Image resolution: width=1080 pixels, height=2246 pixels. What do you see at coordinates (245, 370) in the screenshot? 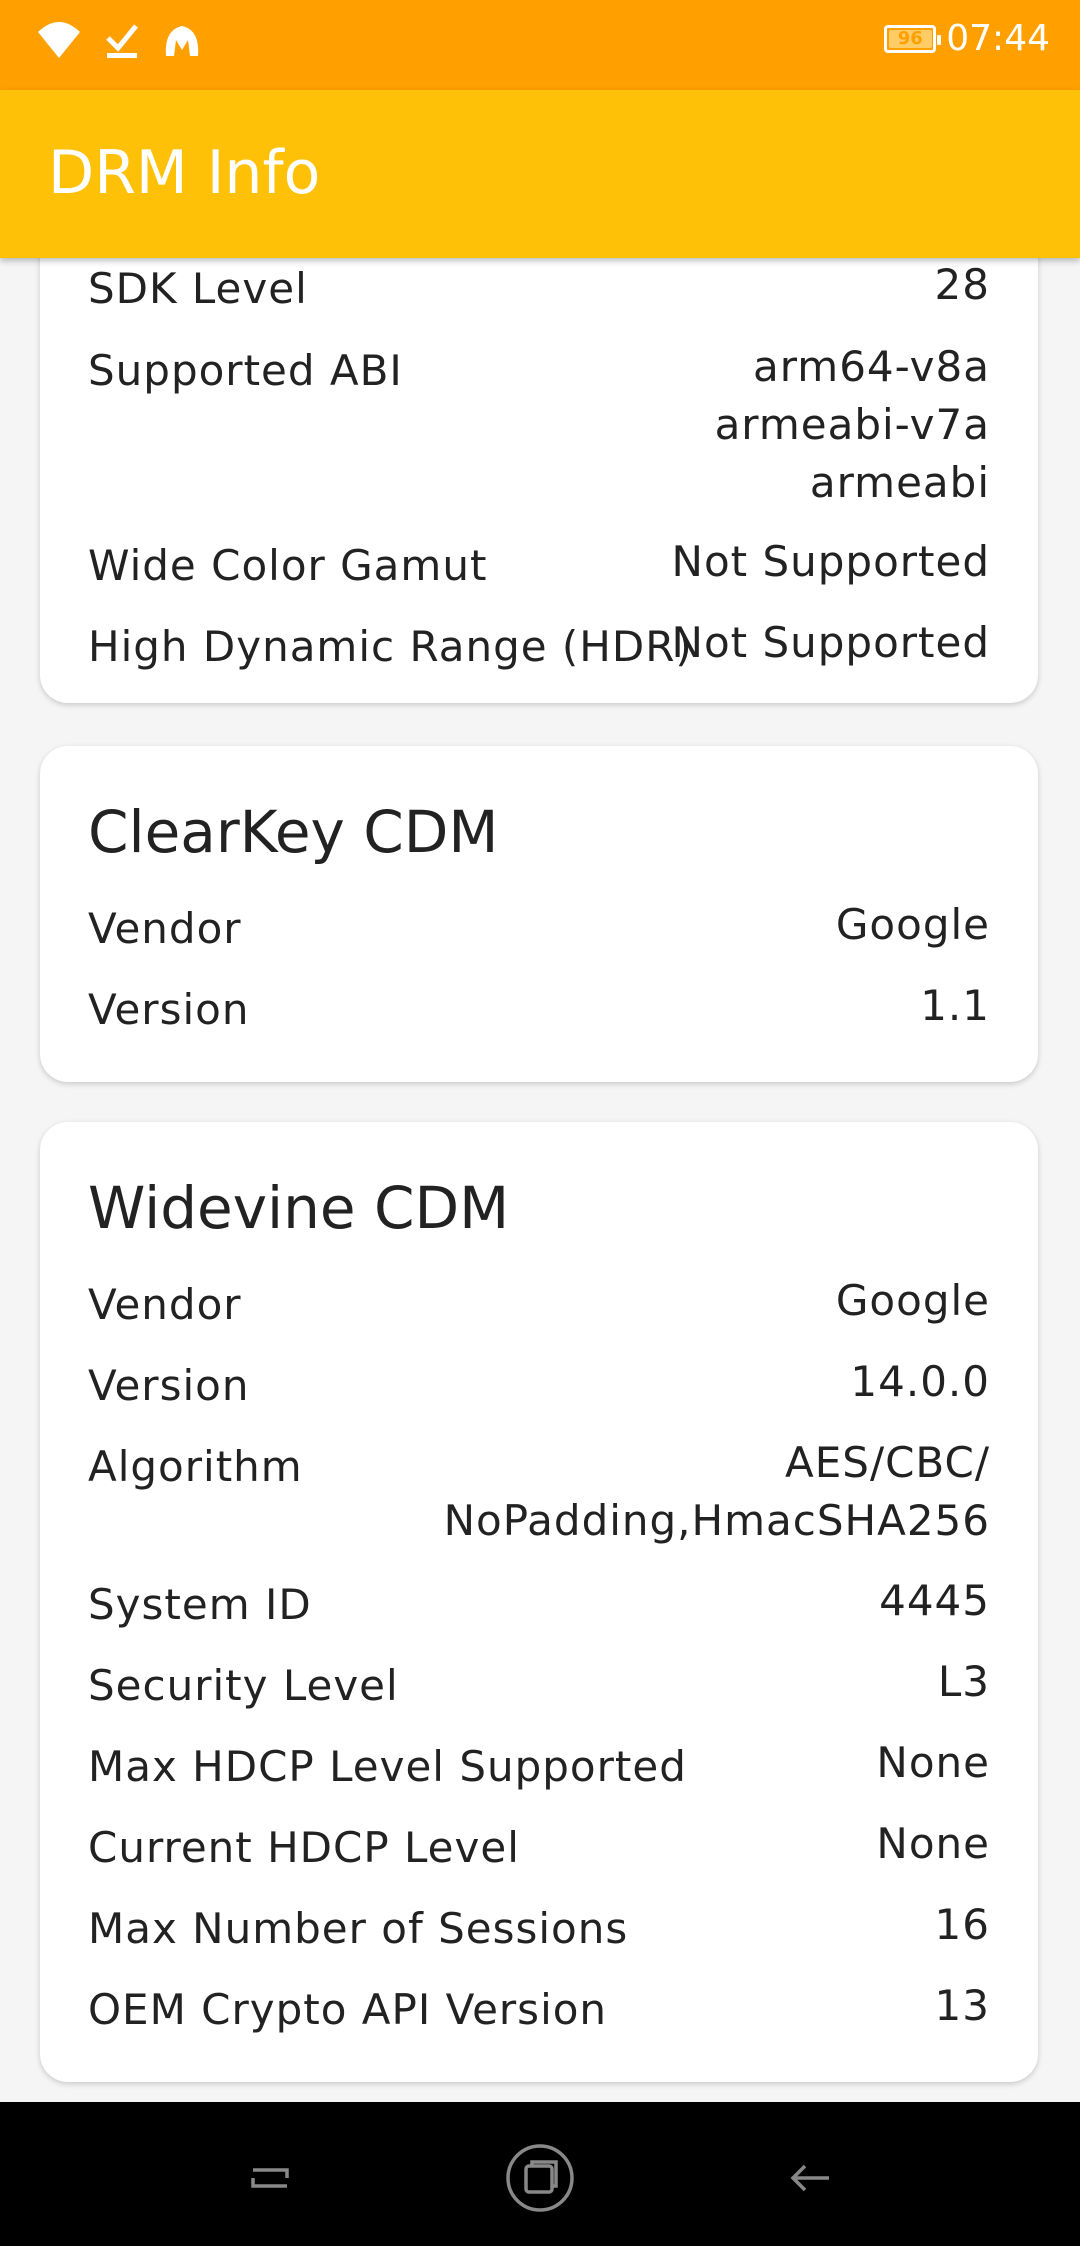
I see `row-label: Supported ABI` at bounding box center [245, 370].